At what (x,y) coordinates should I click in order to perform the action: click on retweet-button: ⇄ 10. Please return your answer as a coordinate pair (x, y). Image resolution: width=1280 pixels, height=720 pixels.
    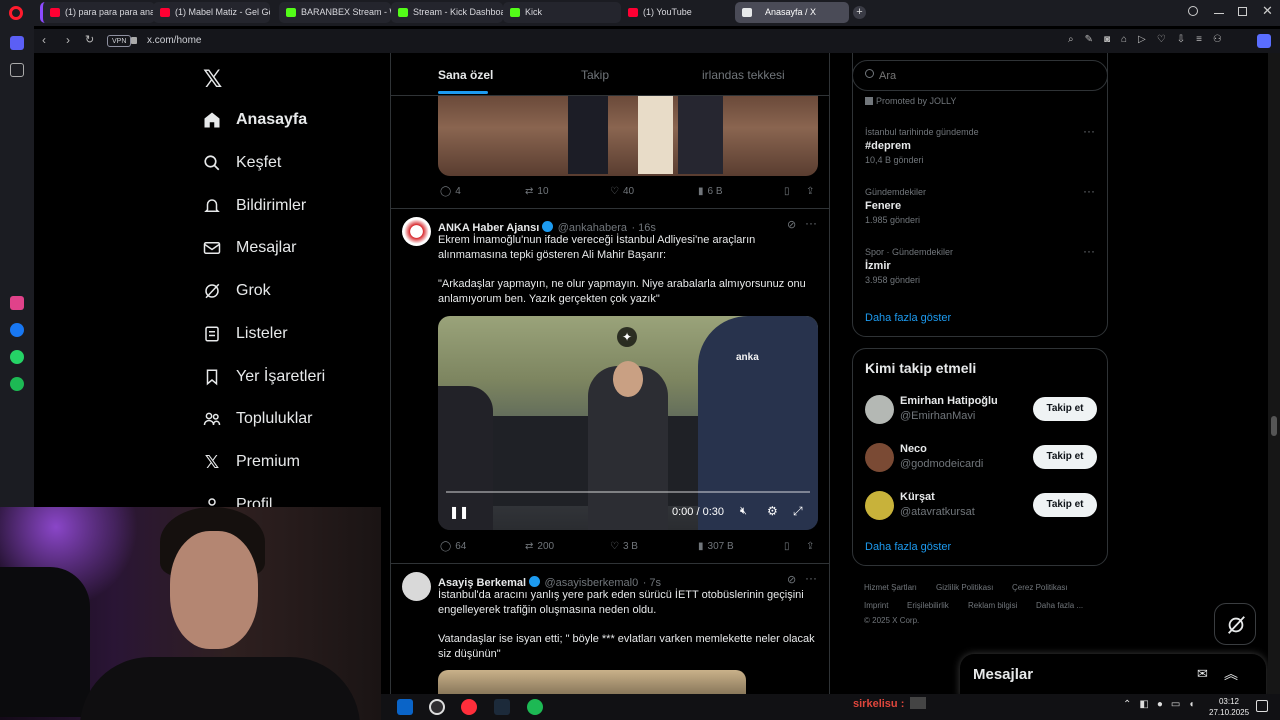
    Looking at the image, I should click on (537, 191).